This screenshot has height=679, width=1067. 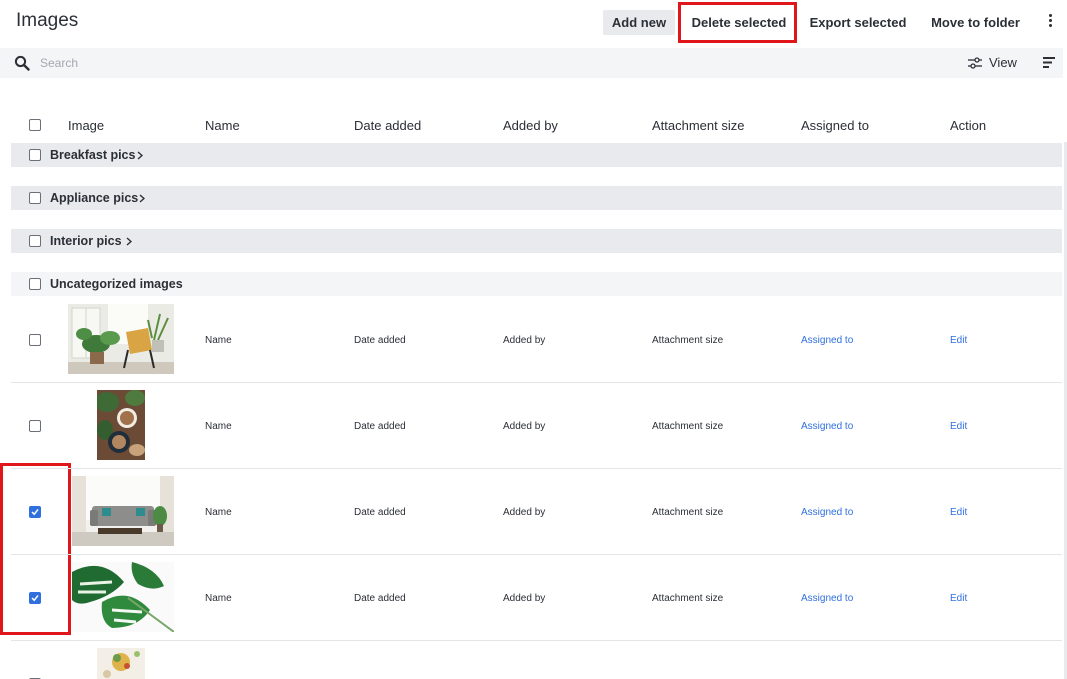 I want to click on sort-icon, so click(x=1049, y=62).